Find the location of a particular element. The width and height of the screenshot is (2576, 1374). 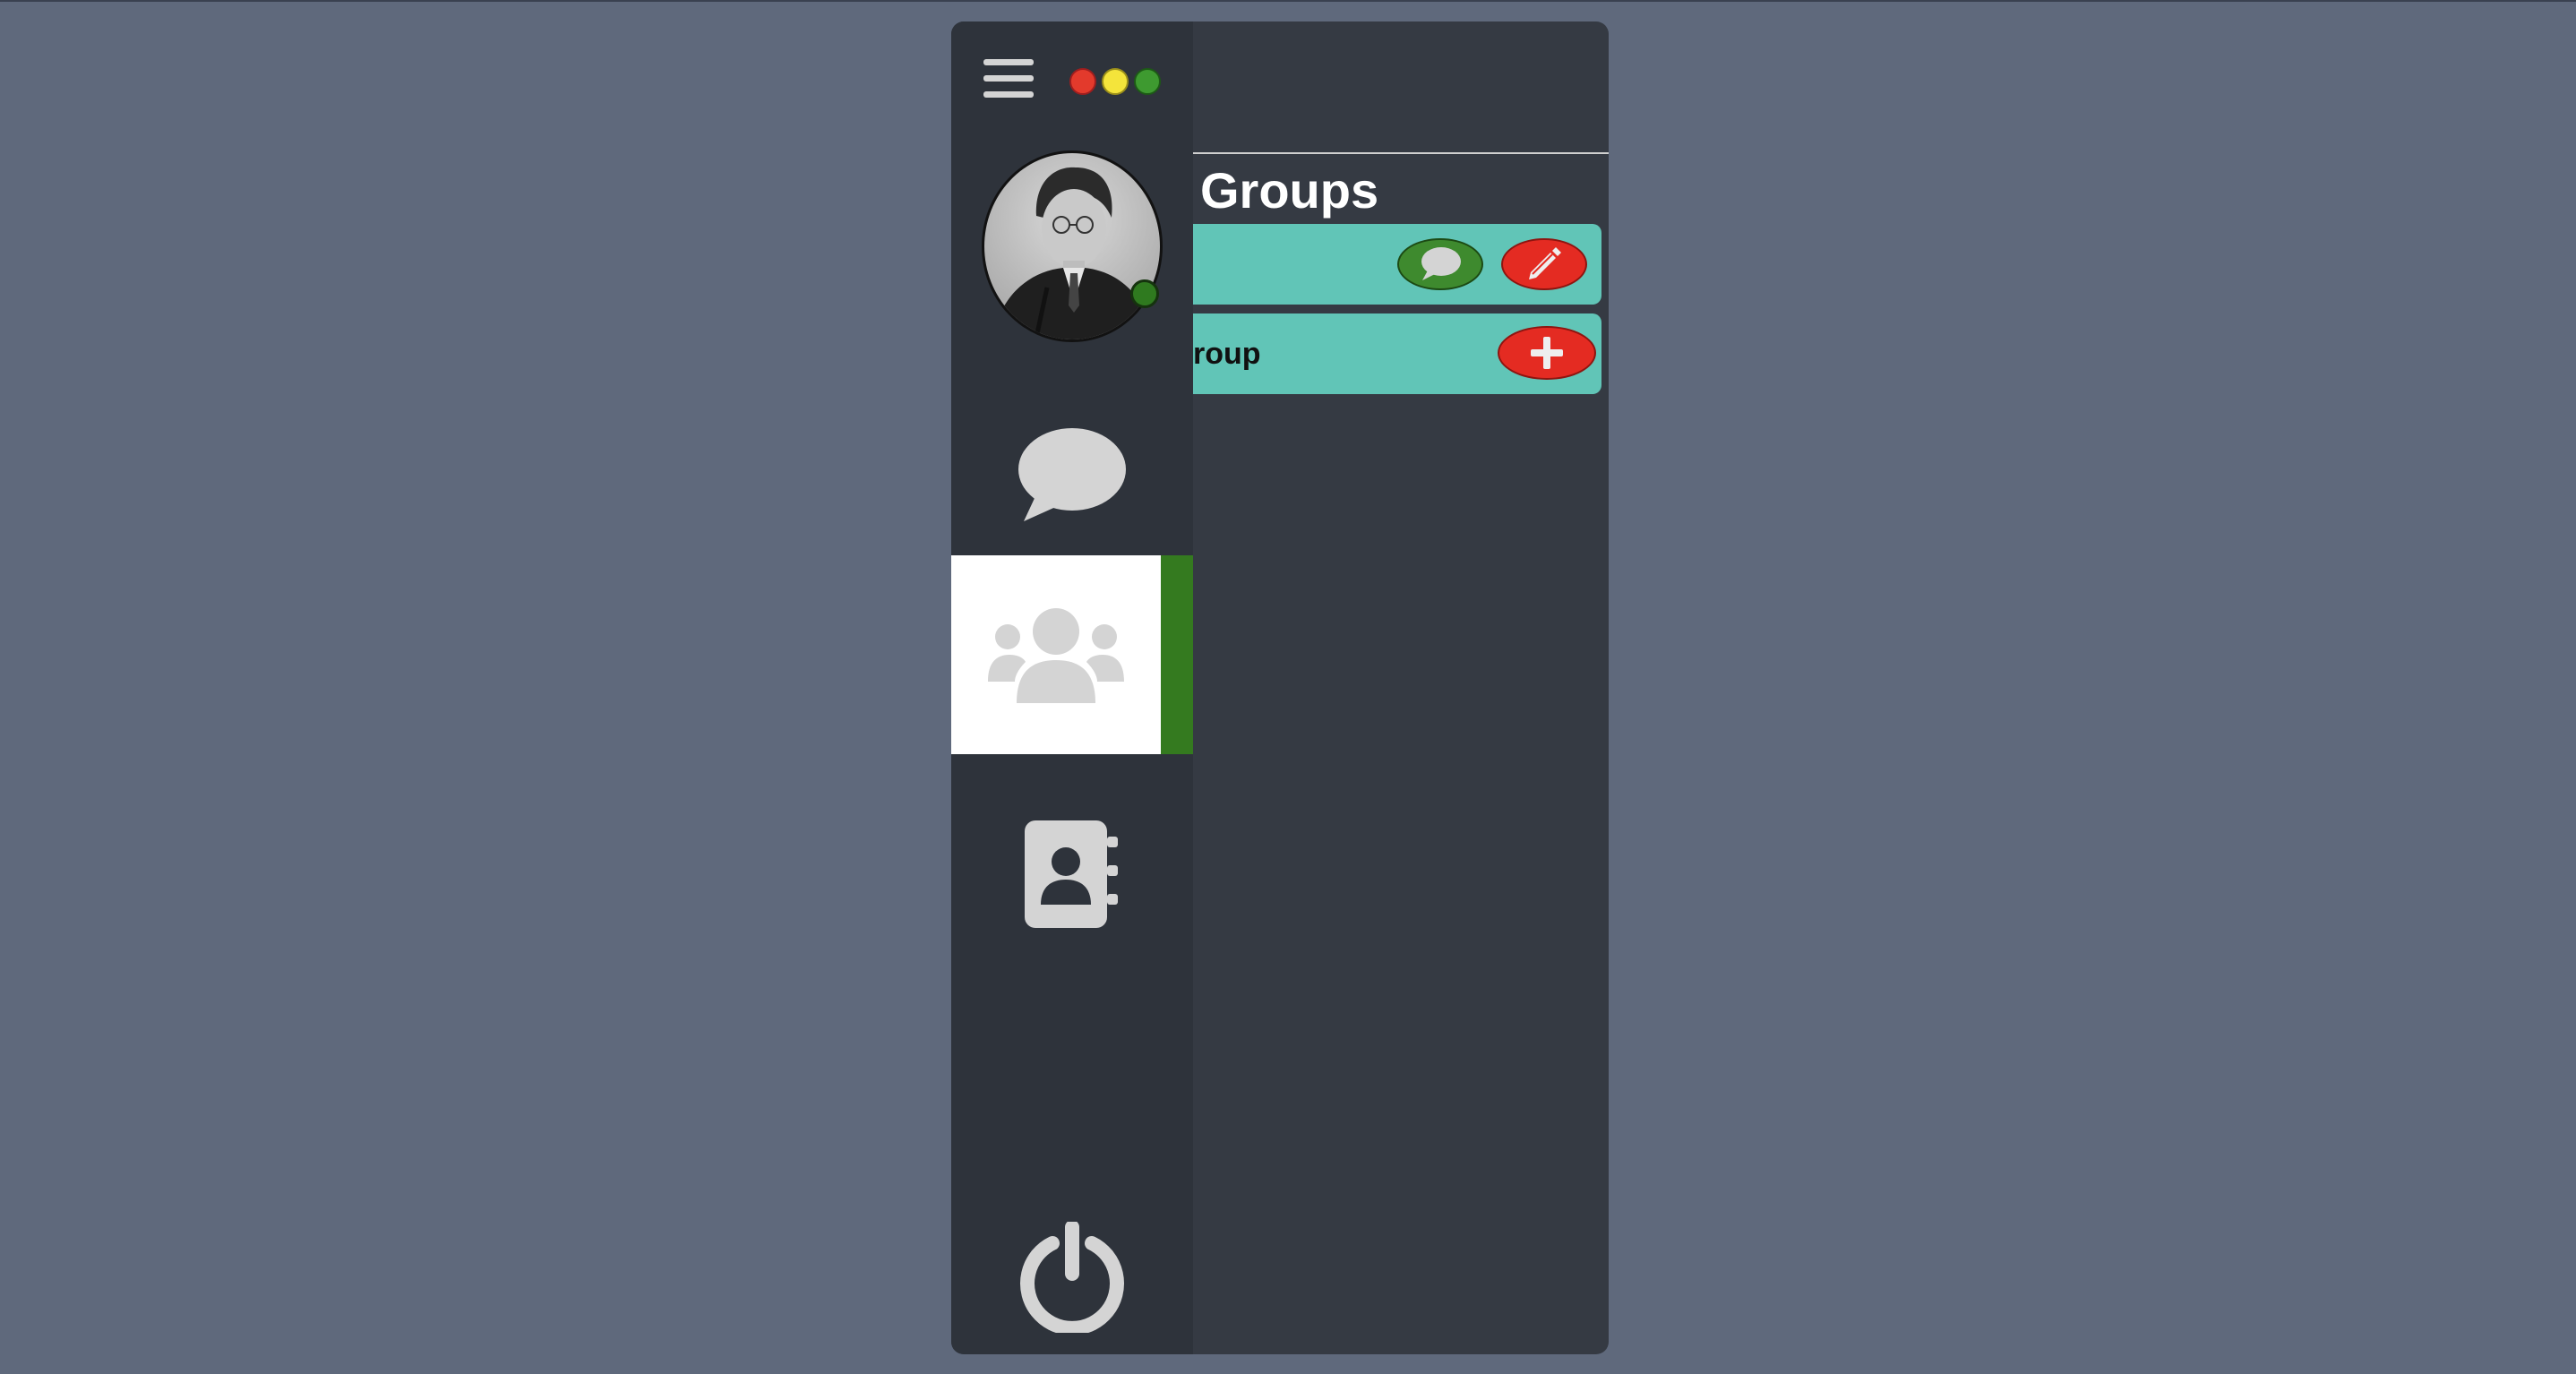

header-divider is located at coordinates (1401, 153).